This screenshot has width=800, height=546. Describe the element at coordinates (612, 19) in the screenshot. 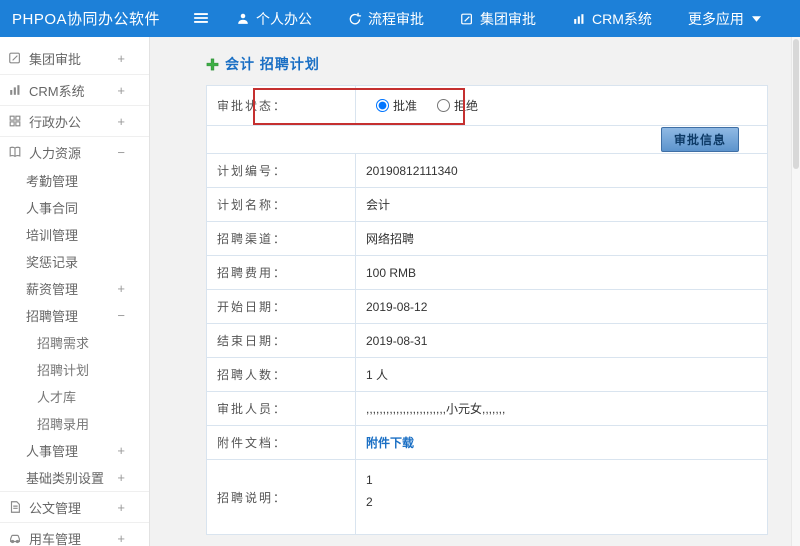

I see `nav-crm: CRM系统` at that location.